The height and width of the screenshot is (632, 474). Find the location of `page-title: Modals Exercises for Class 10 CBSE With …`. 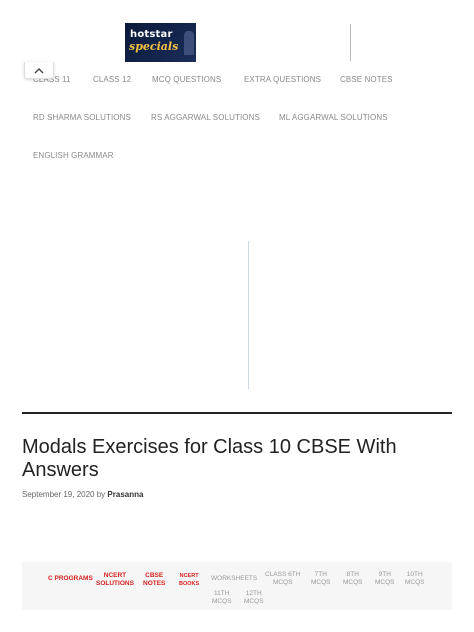

page-title: Modals Exercises for Class 10 CBSE With … is located at coordinates (209, 458).